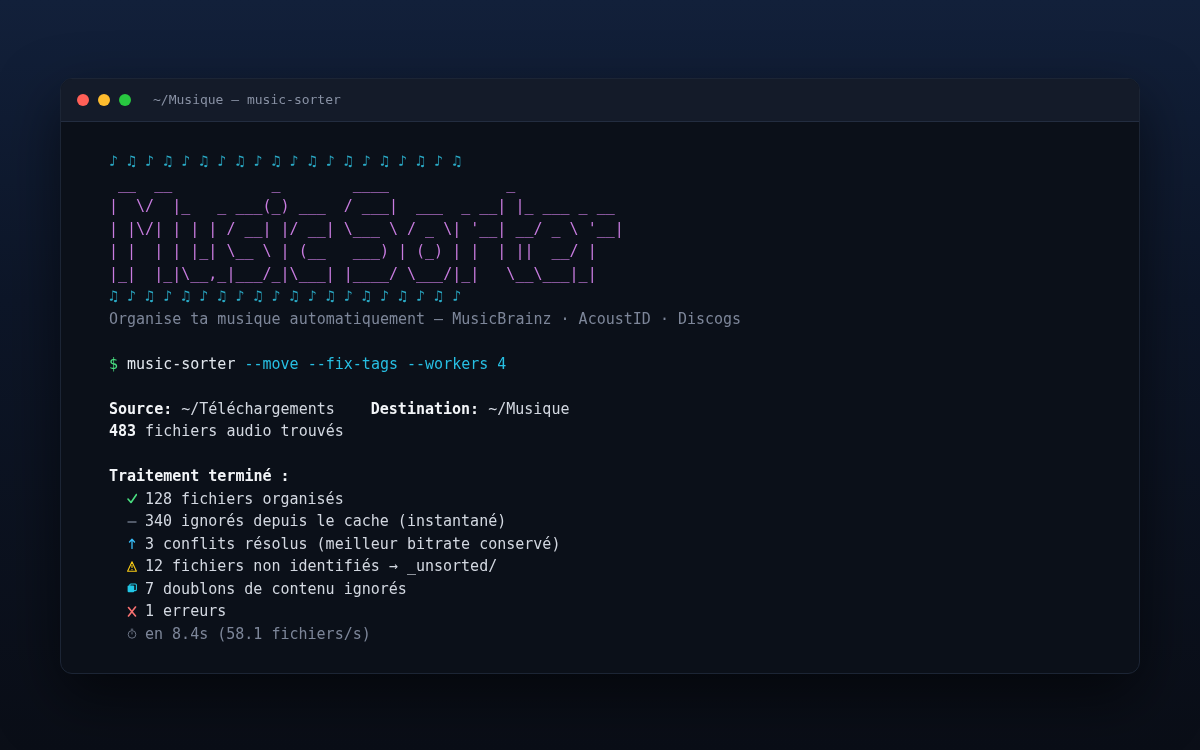 This screenshot has width=1200, height=750. What do you see at coordinates (199, 476) in the screenshot?
I see `summary-heading: Traitement terminé :` at bounding box center [199, 476].